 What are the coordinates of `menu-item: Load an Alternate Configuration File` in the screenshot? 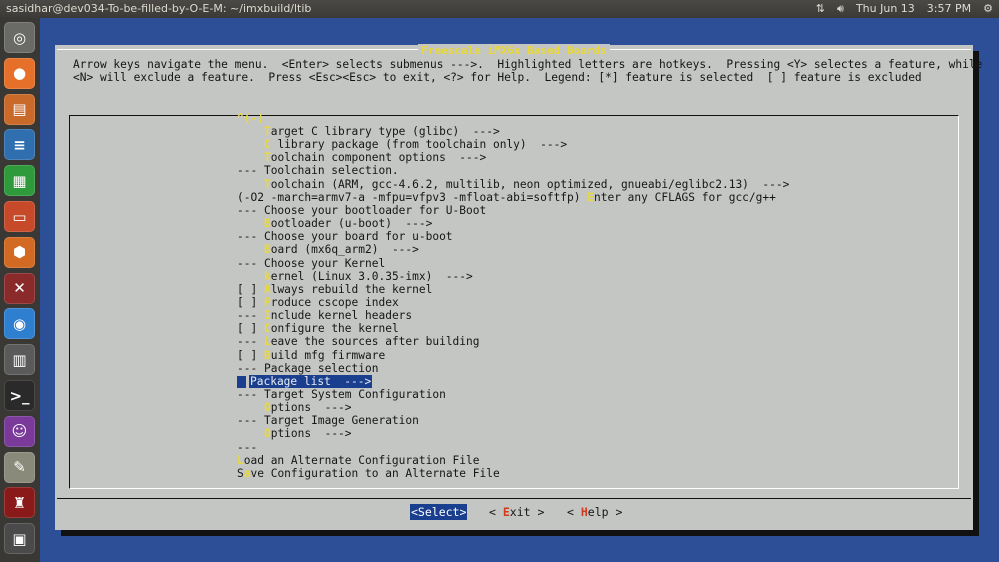 It's located at (358, 460).